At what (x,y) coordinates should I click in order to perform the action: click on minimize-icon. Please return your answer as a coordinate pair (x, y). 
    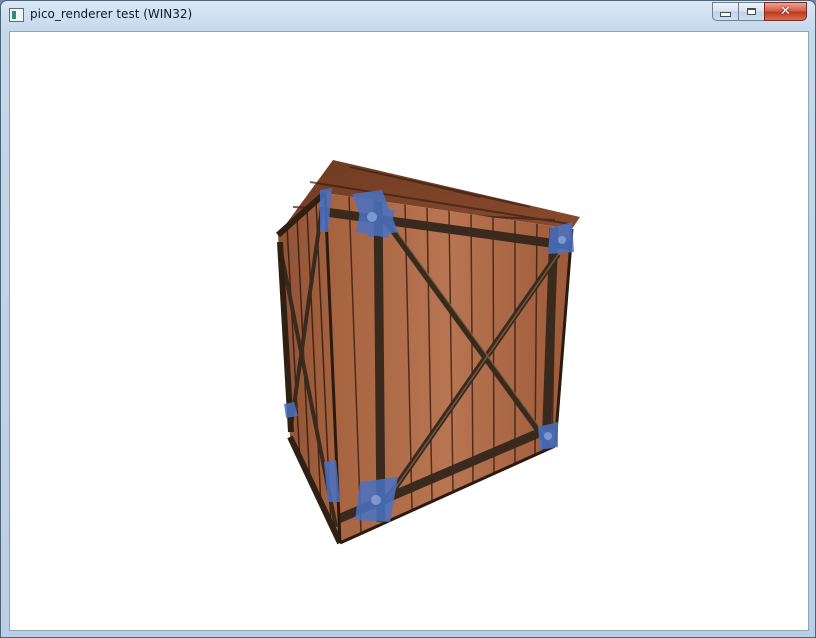
    Looking at the image, I should click on (725, 14).